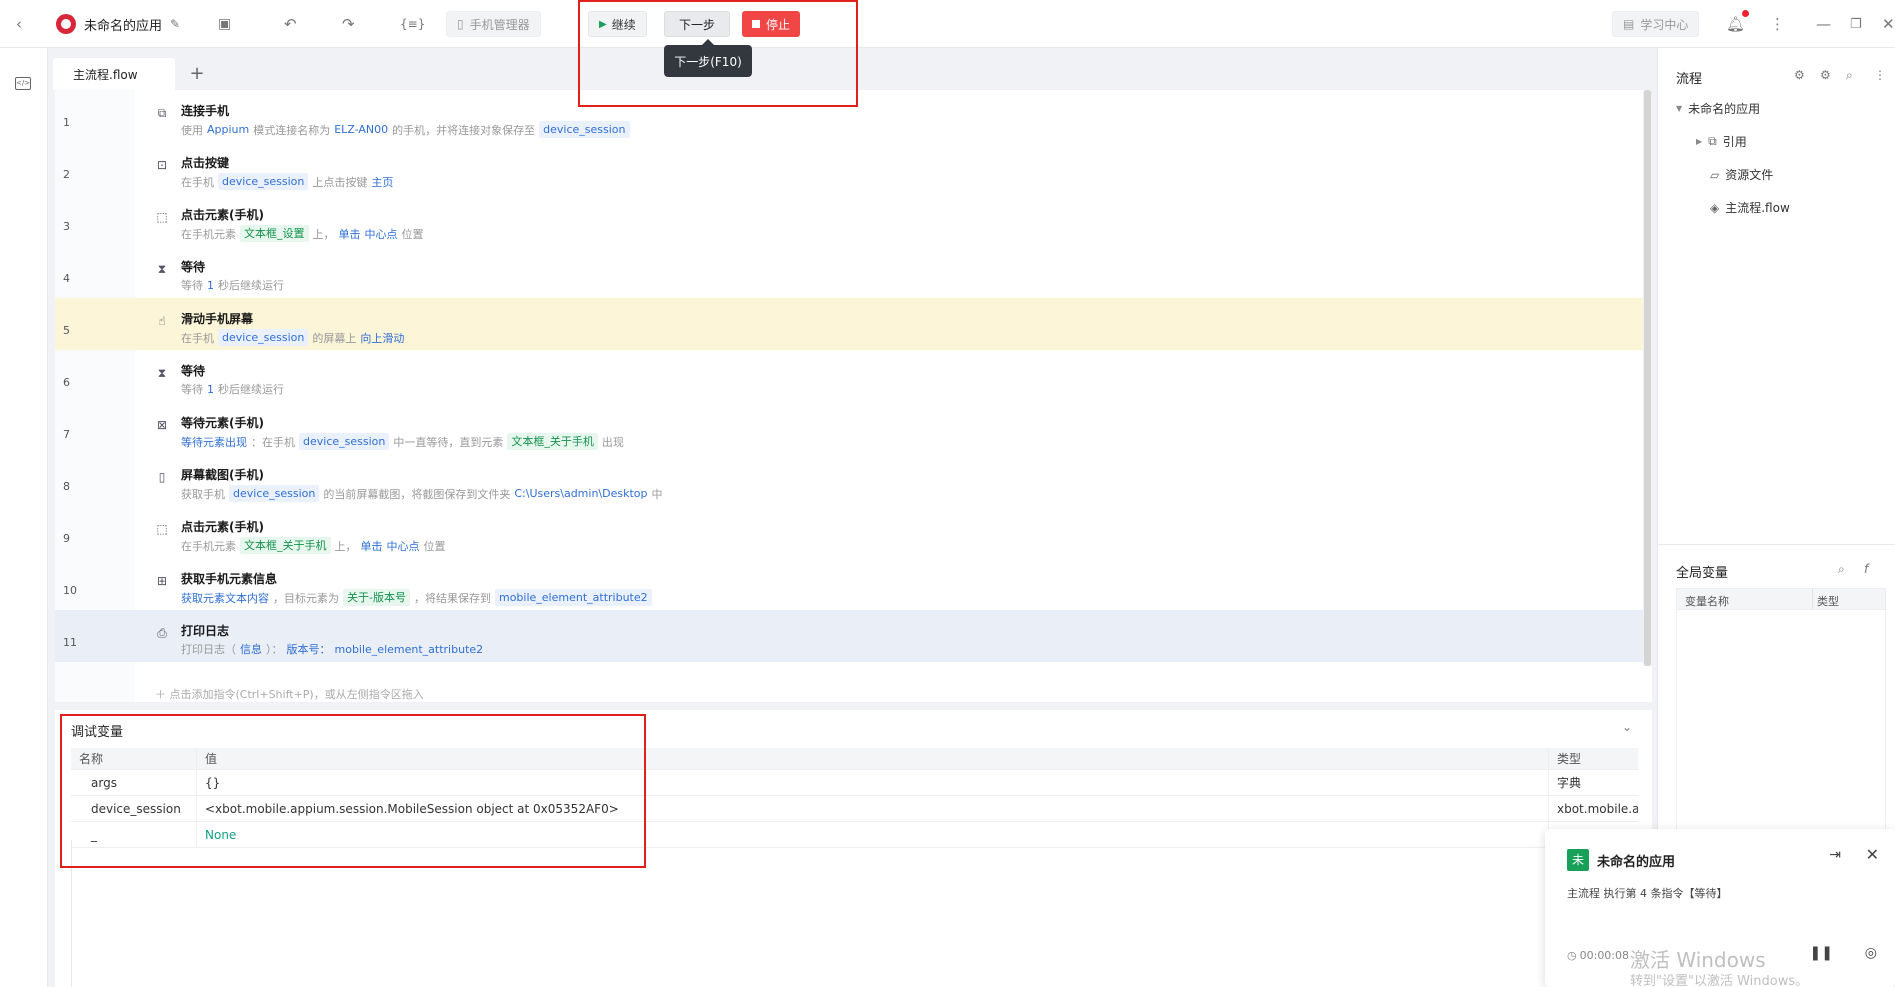 The width and height of the screenshot is (1895, 987). Describe the element at coordinates (1750, 207) in the screenshot. I see `tree-item-main-flow: ◈ 主流程.flow` at that location.